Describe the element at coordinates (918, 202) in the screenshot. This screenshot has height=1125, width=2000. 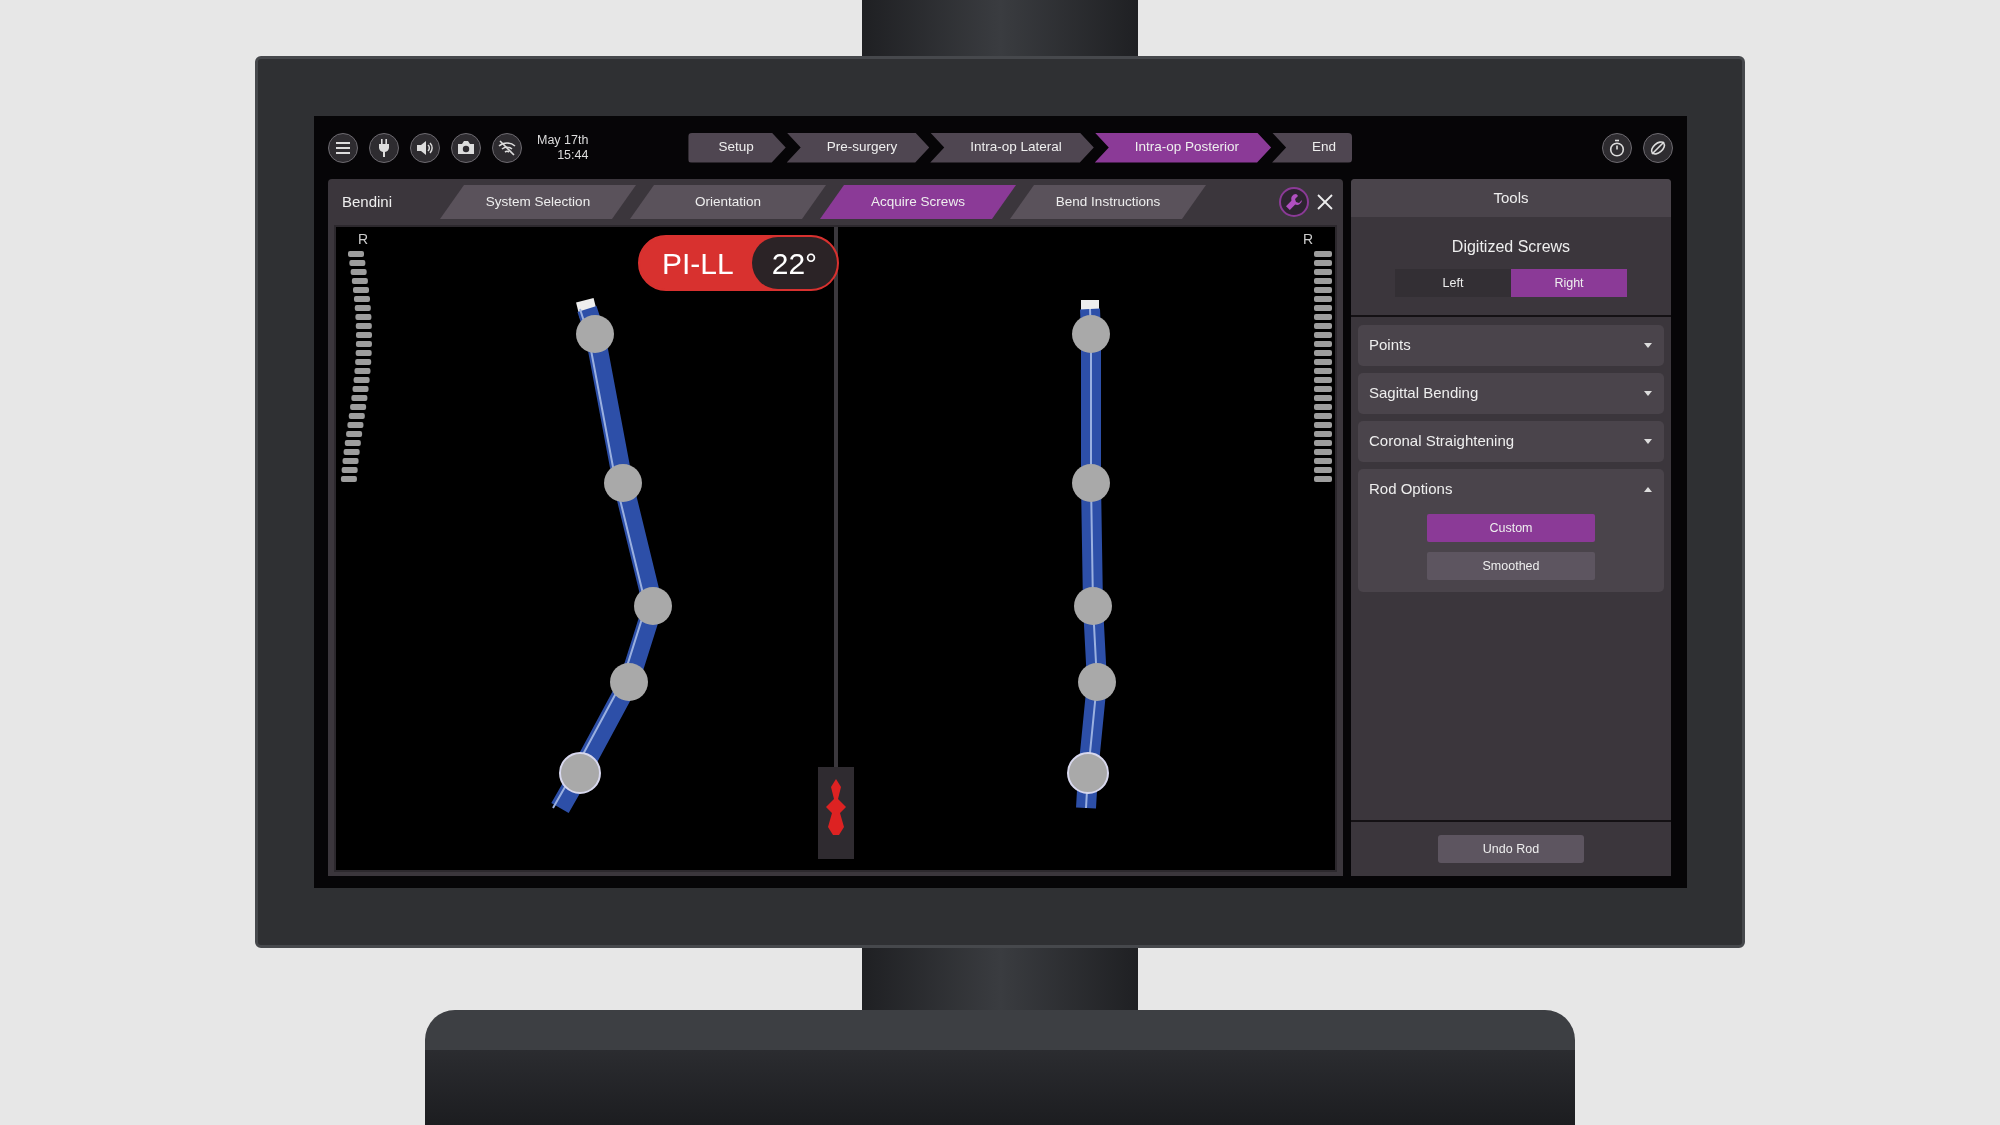
I see `module-tab: Acquire Screws` at that location.